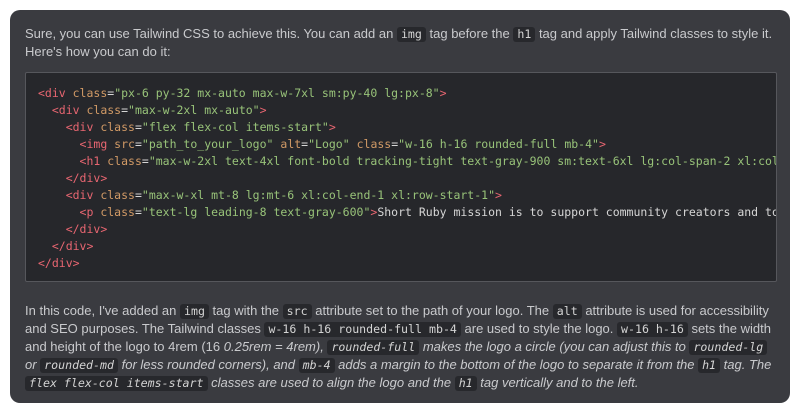 This screenshot has width=800, height=413. Describe the element at coordinates (116, 383) in the screenshot. I see `inline-code: flex flex-col items-start` at that location.